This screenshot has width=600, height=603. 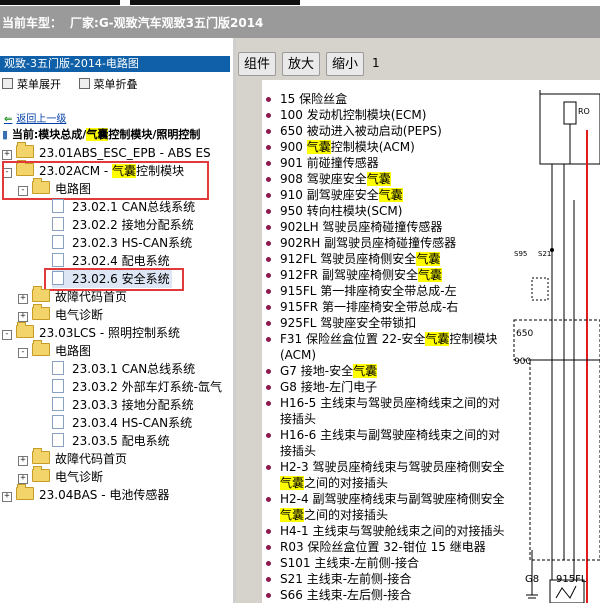 What do you see at coordinates (79, 477) in the screenshot?
I see `tree-node-label: 电气诊断` at bounding box center [79, 477].